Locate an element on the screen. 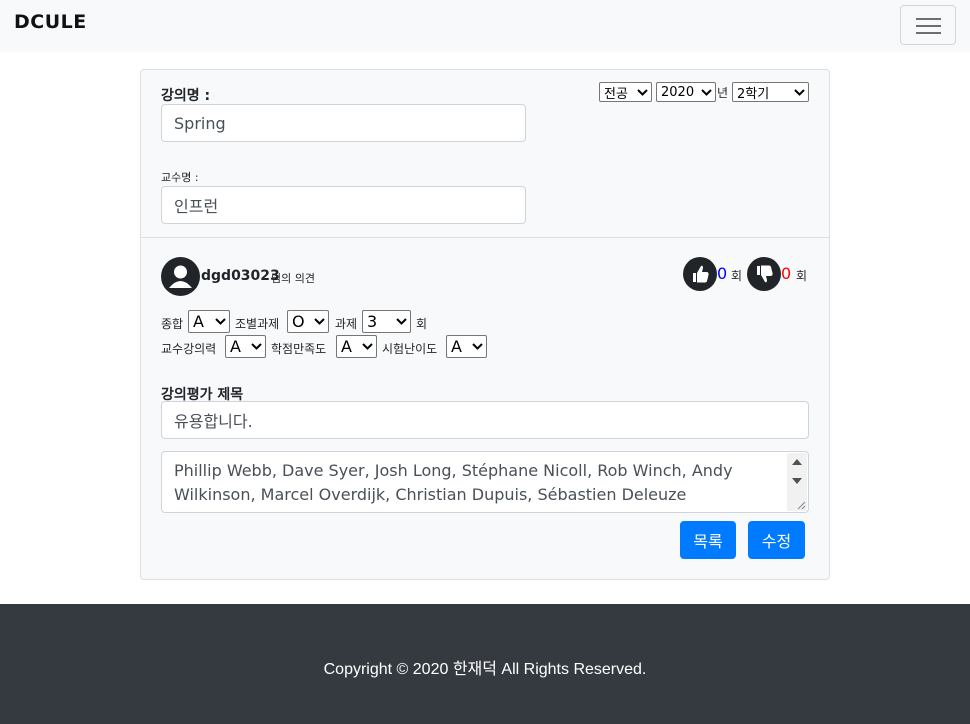 The height and width of the screenshot is (724, 970). like-count: 0 is located at coordinates (722, 273).